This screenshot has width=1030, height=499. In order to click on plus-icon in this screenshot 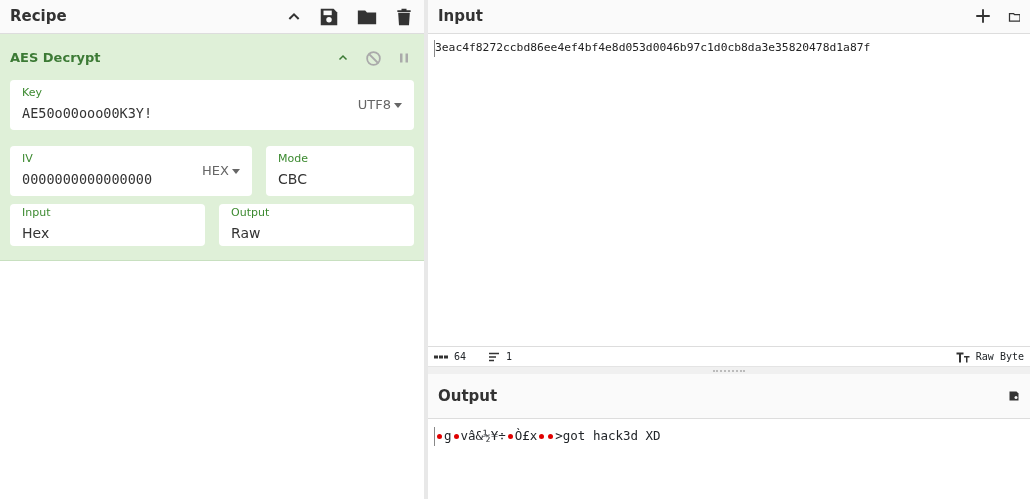, I will do `click(983, 15)`.